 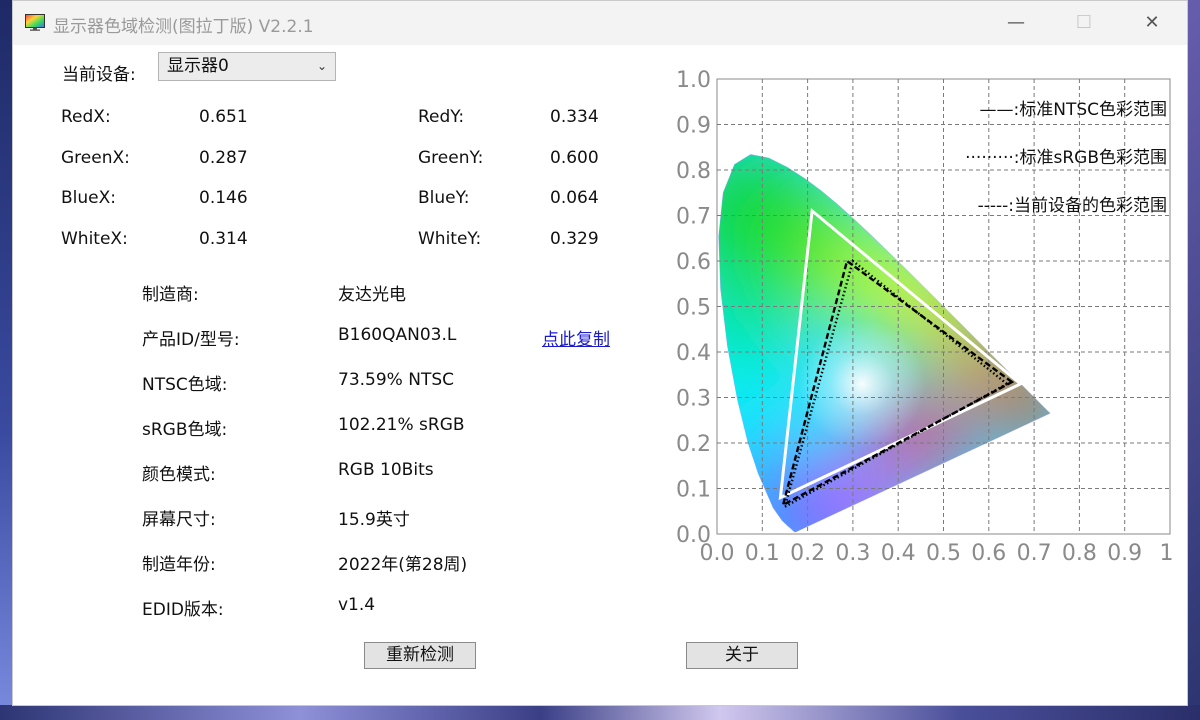 What do you see at coordinates (86, 117) in the screenshot?
I see `red-x-label: RedX:` at bounding box center [86, 117].